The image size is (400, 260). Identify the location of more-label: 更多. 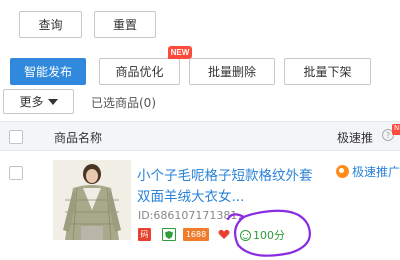
(31, 102).